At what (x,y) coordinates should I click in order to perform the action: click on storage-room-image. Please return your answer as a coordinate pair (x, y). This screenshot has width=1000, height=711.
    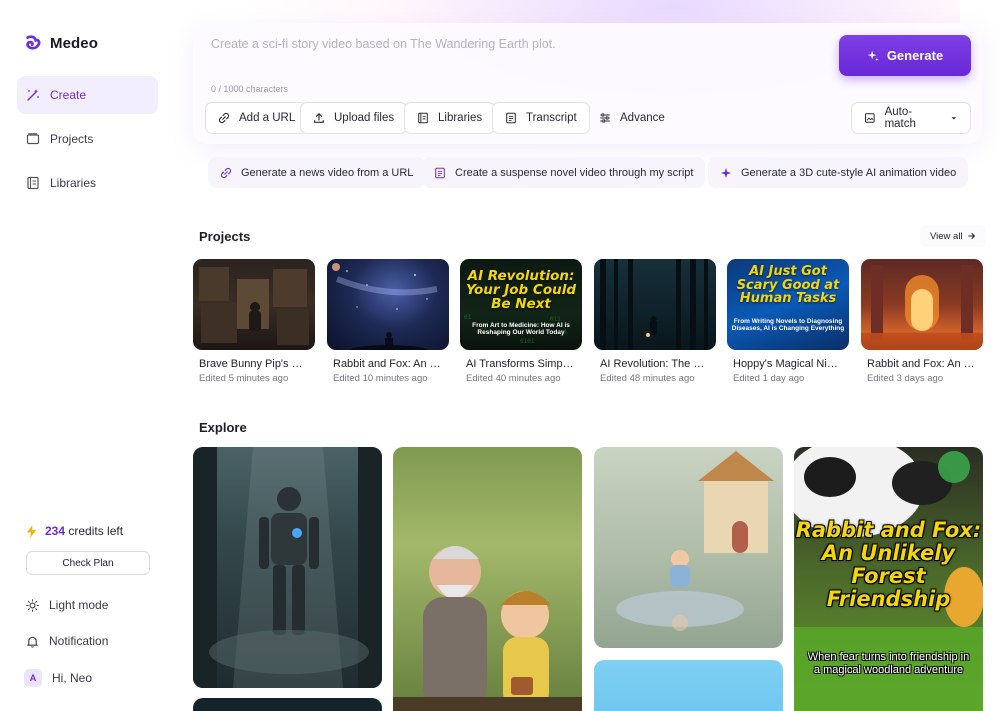
    Looking at the image, I should click on (254, 306).